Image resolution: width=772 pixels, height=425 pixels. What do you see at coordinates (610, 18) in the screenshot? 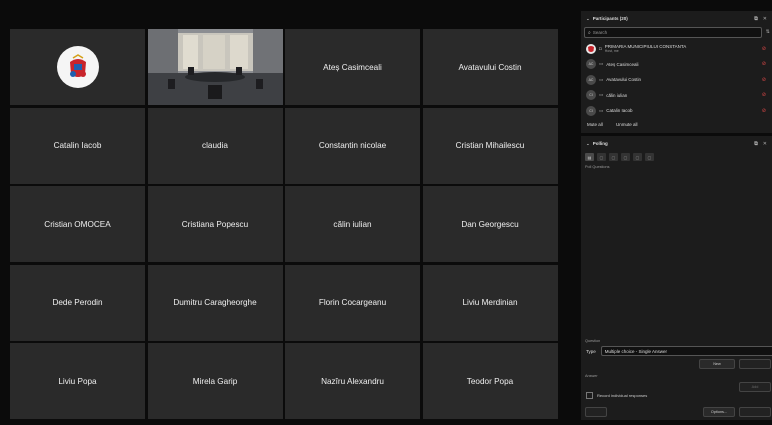
I see `participants-title: Participants (20)` at bounding box center [610, 18].